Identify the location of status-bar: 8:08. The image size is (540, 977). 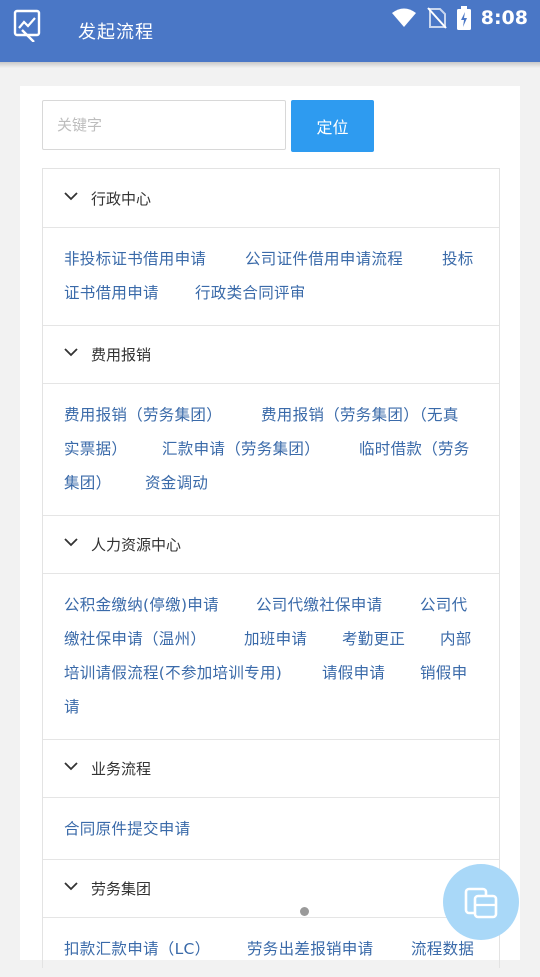
(459, 18).